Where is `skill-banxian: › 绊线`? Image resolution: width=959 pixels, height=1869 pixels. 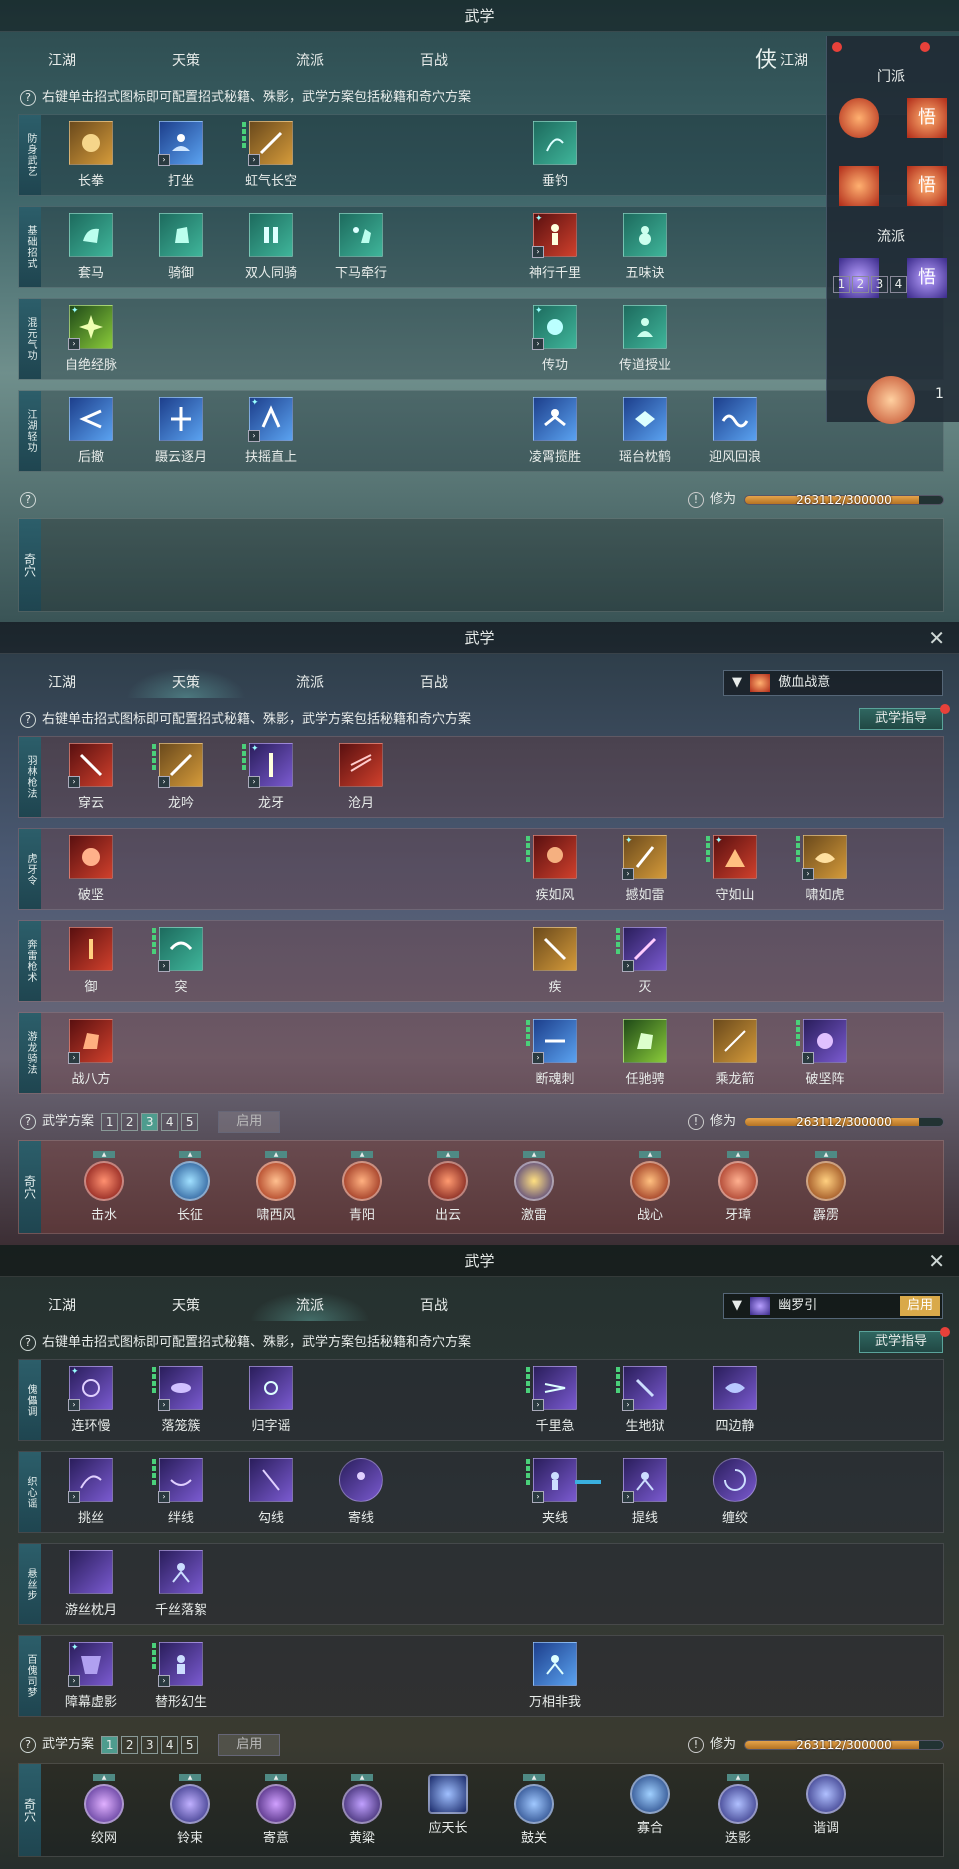
skill-banxian: › 绊线 is located at coordinates (181, 1492).